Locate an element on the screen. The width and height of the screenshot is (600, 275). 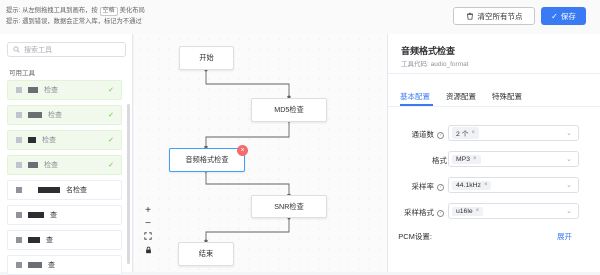
clear-all-label: 清空所有节点 is located at coordinates (500, 16).